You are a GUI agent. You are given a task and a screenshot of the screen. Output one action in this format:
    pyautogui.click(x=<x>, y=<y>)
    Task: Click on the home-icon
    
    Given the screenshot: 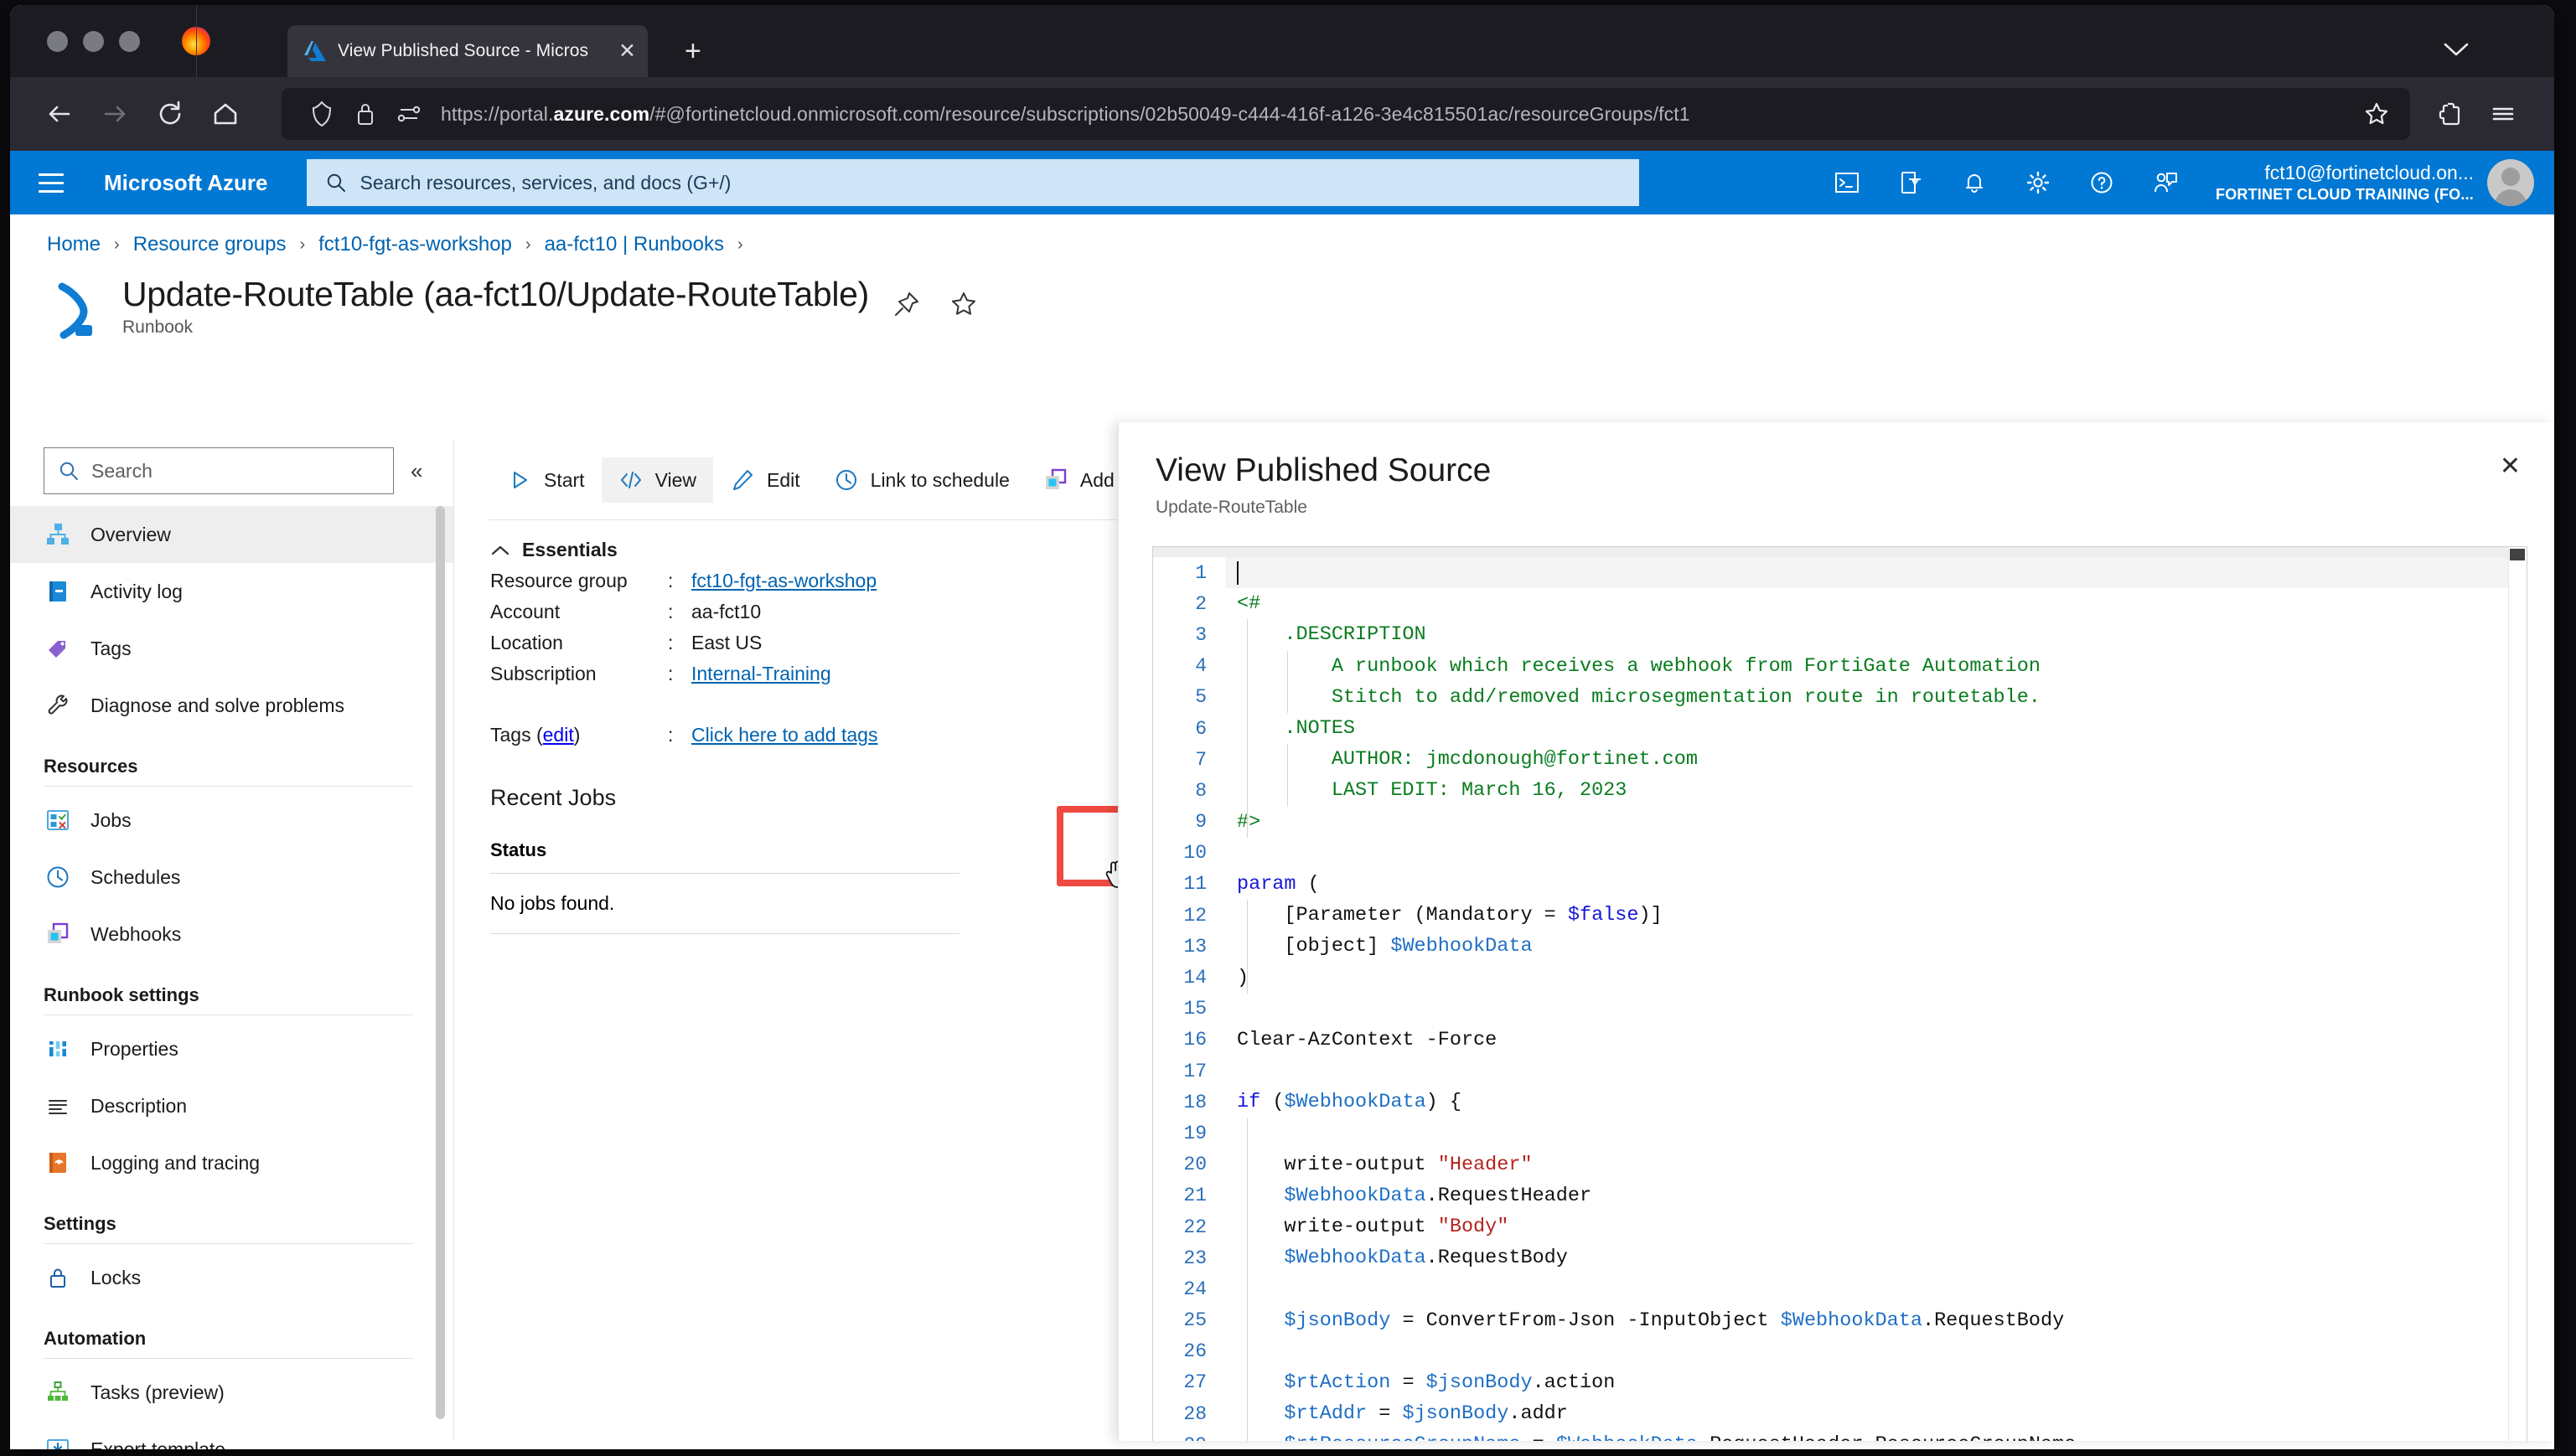 What is the action you would take?
    pyautogui.click(x=225, y=114)
    